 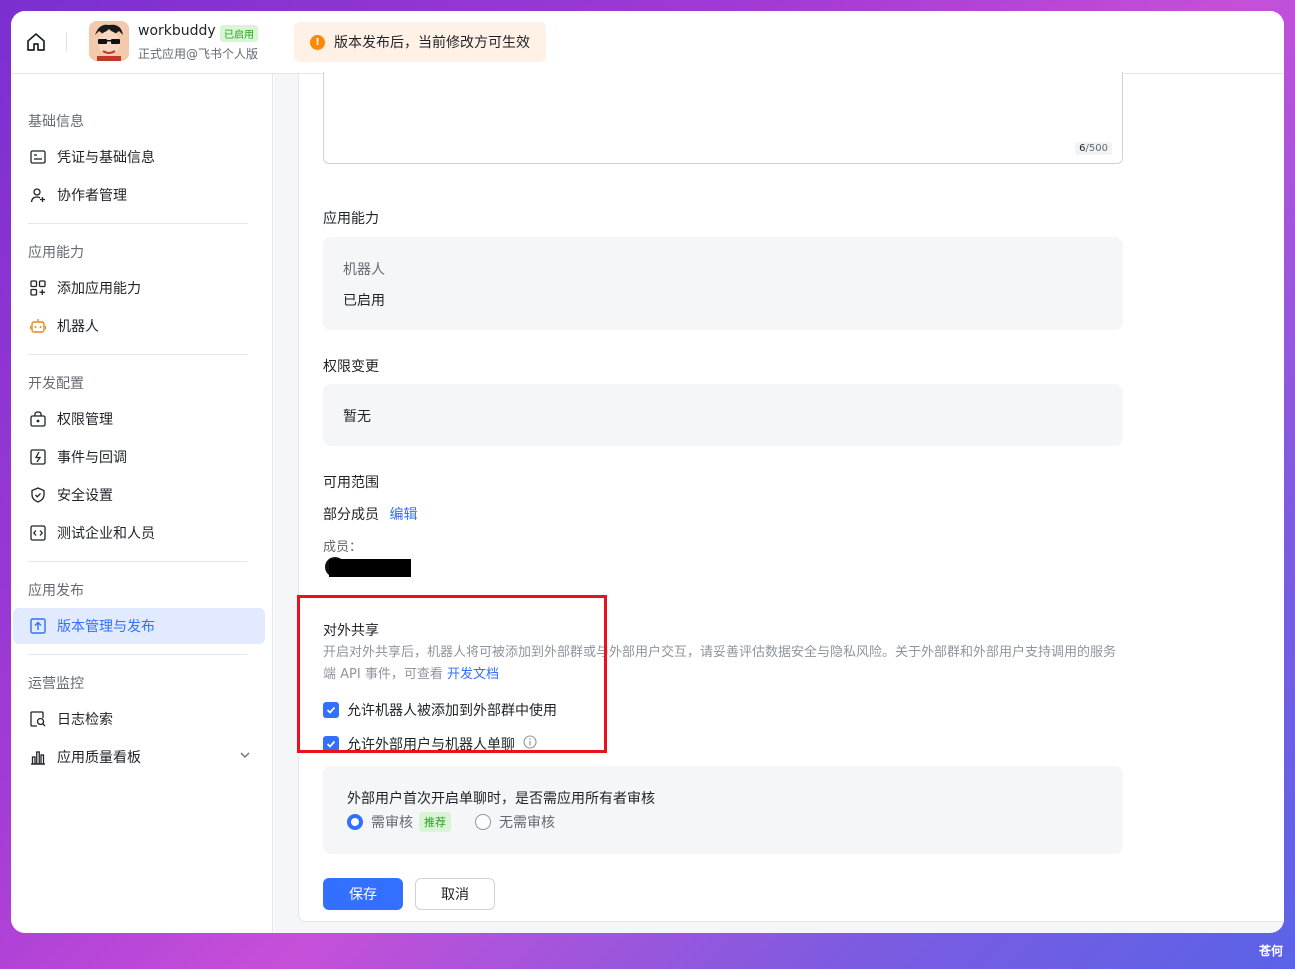 I want to click on warning-icon: !, so click(x=317, y=42).